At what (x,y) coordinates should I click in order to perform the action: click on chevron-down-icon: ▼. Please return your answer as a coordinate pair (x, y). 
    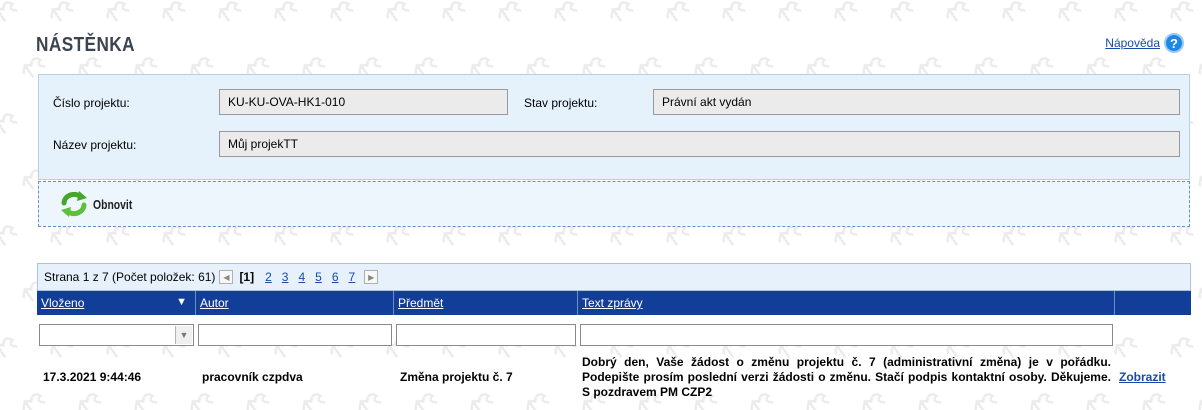
    Looking at the image, I should click on (183, 335).